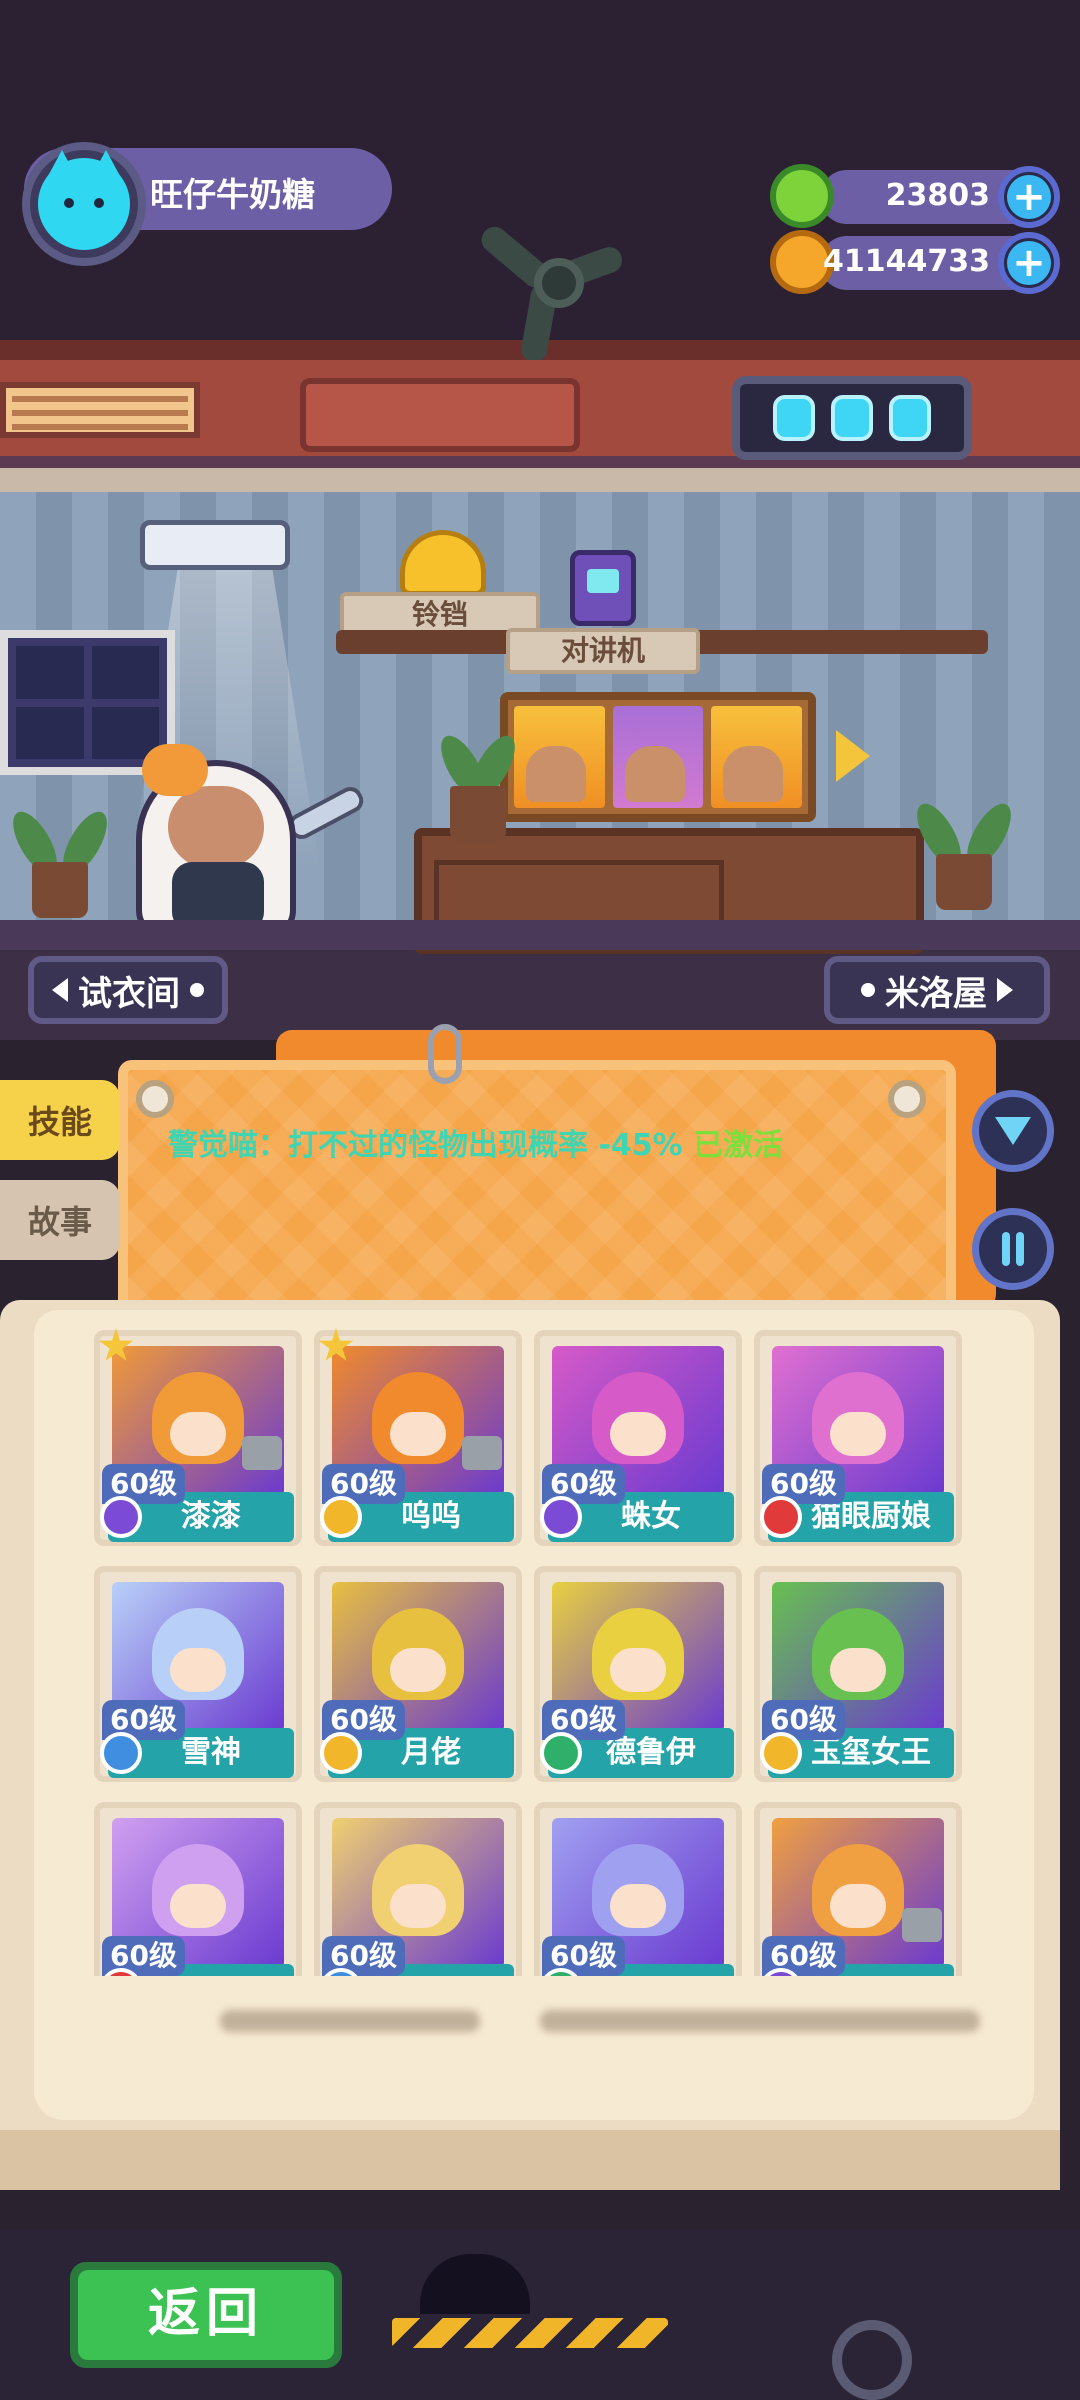 This screenshot has width=1080, height=2400. I want to click on character-card: 月佬 60级, so click(418, 1674).